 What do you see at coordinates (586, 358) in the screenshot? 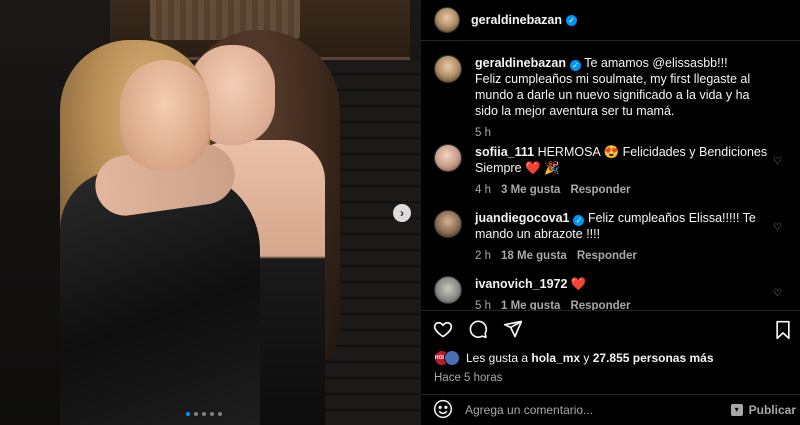
I see `likes-middle: y` at bounding box center [586, 358].